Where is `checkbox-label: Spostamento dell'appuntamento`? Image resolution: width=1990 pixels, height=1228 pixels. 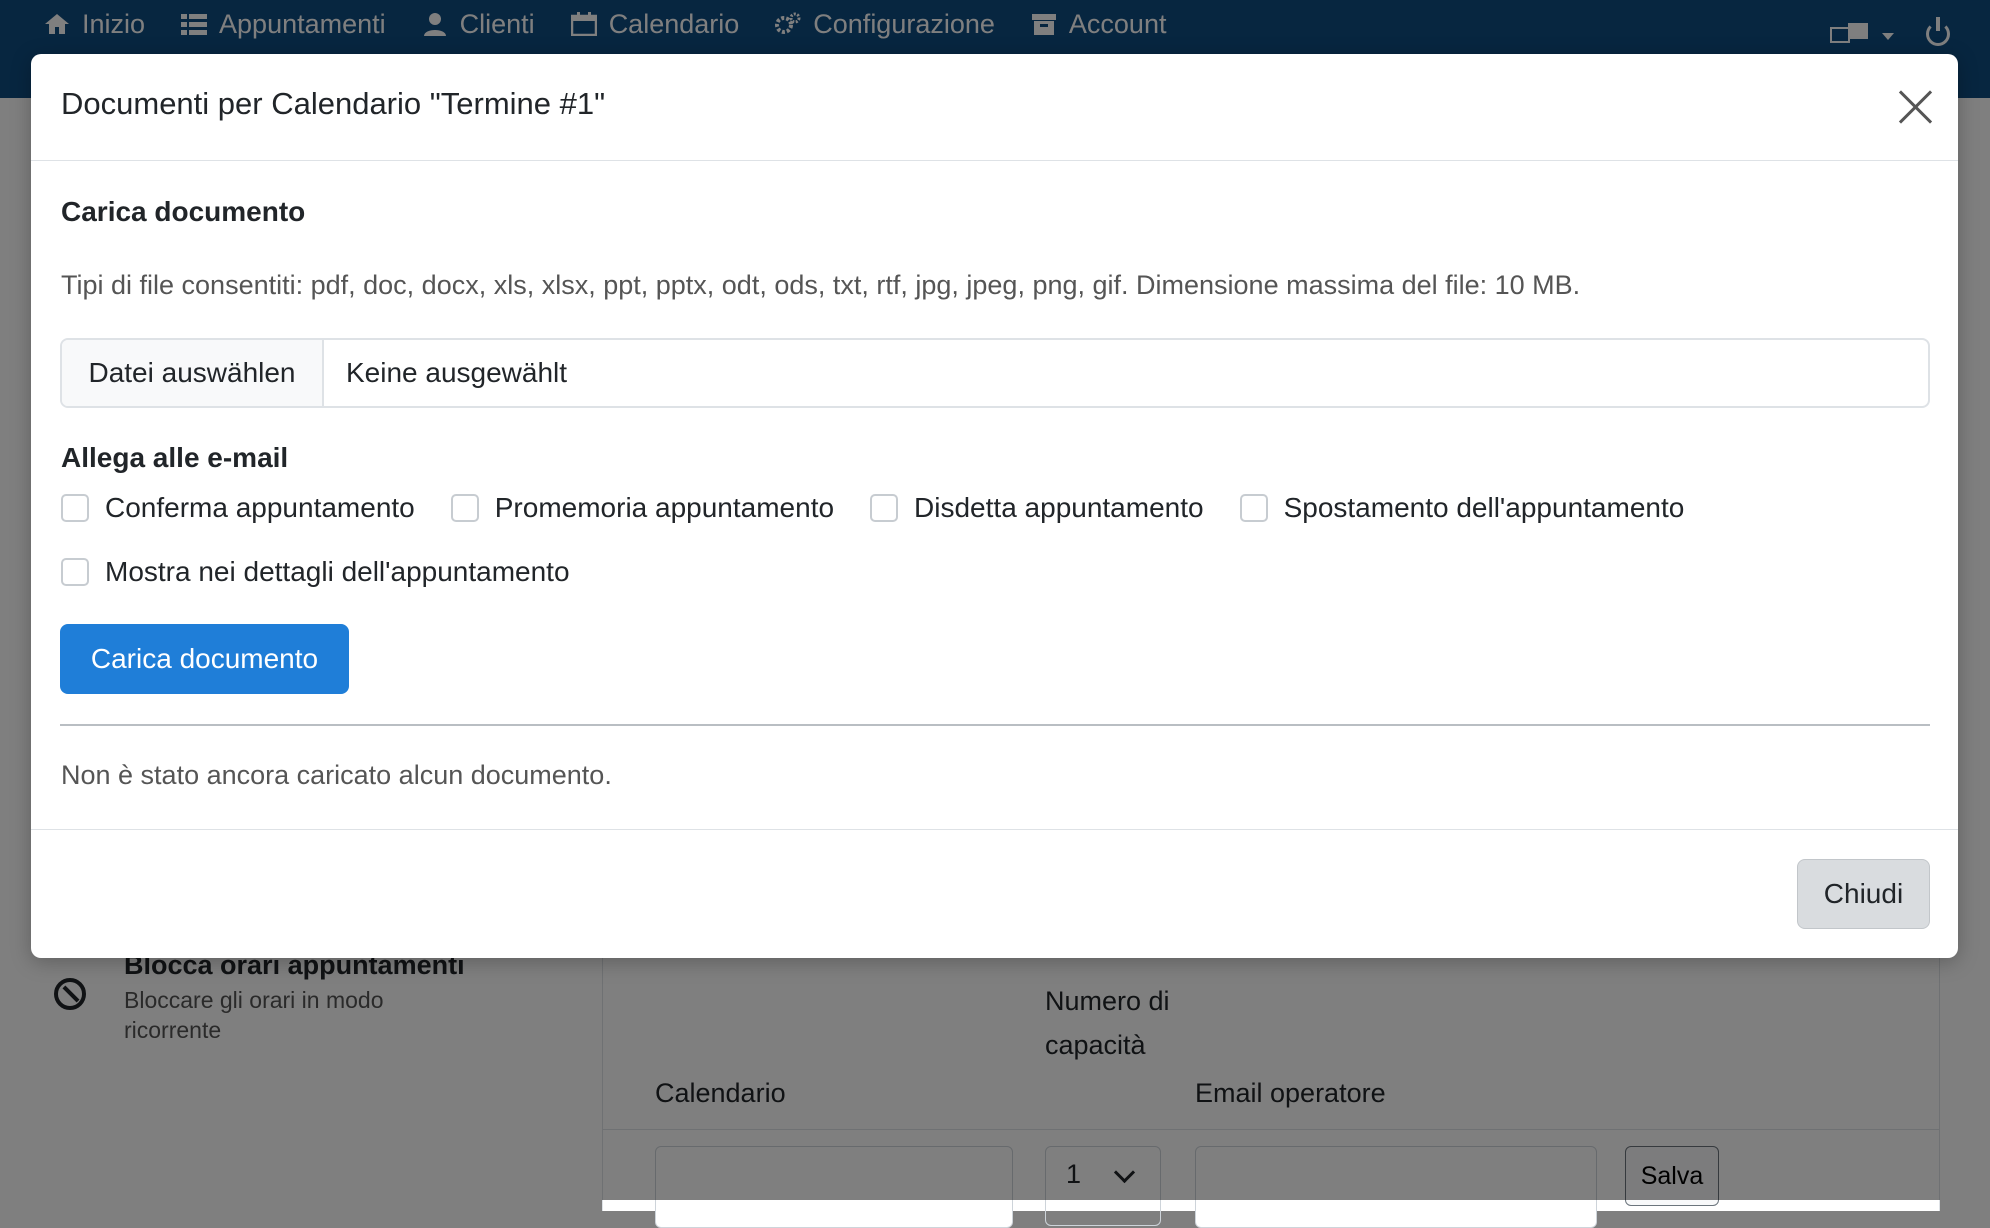
checkbox-label: Spostamento dell'appuntamento is located at coordinates (1484, 507).